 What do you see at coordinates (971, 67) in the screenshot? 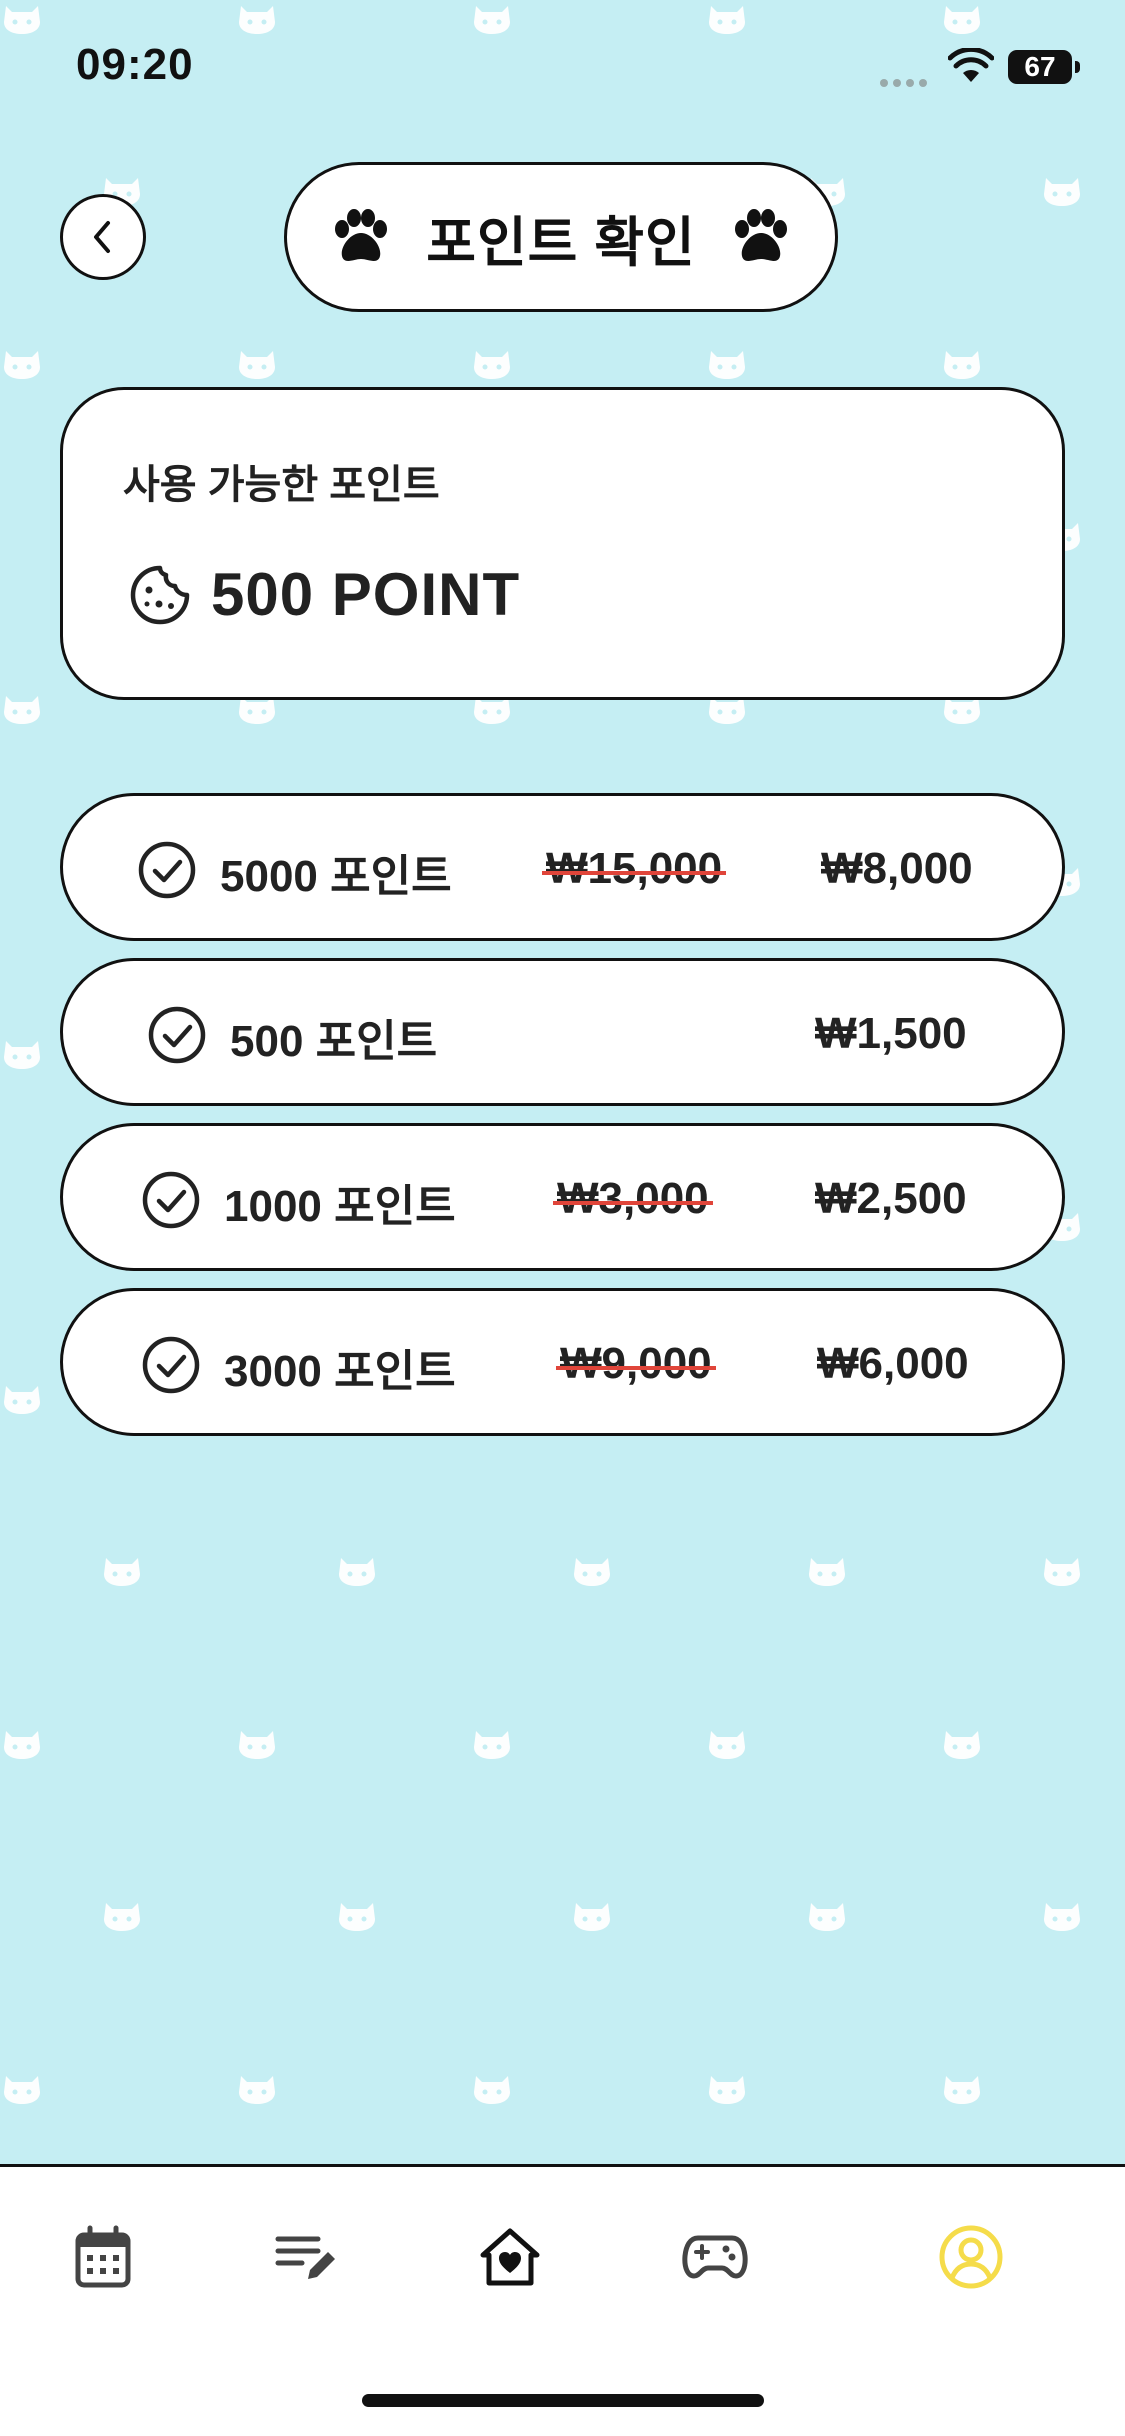
I see `wifi-icon` at bounding box center [971, 67].